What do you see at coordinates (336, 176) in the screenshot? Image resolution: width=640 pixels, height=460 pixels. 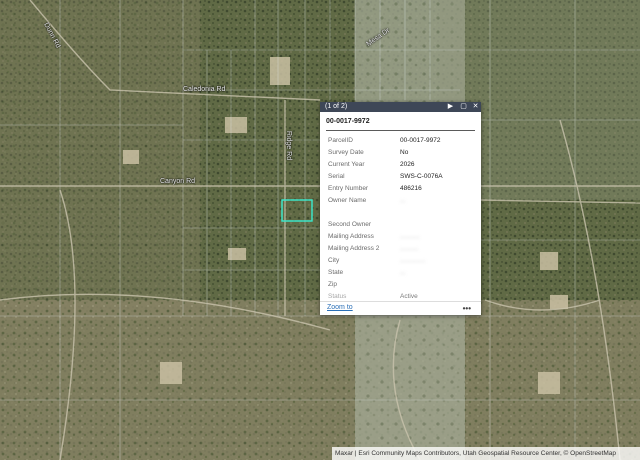 I see `attribute-label: Serial` at bounding box center [336, 176].